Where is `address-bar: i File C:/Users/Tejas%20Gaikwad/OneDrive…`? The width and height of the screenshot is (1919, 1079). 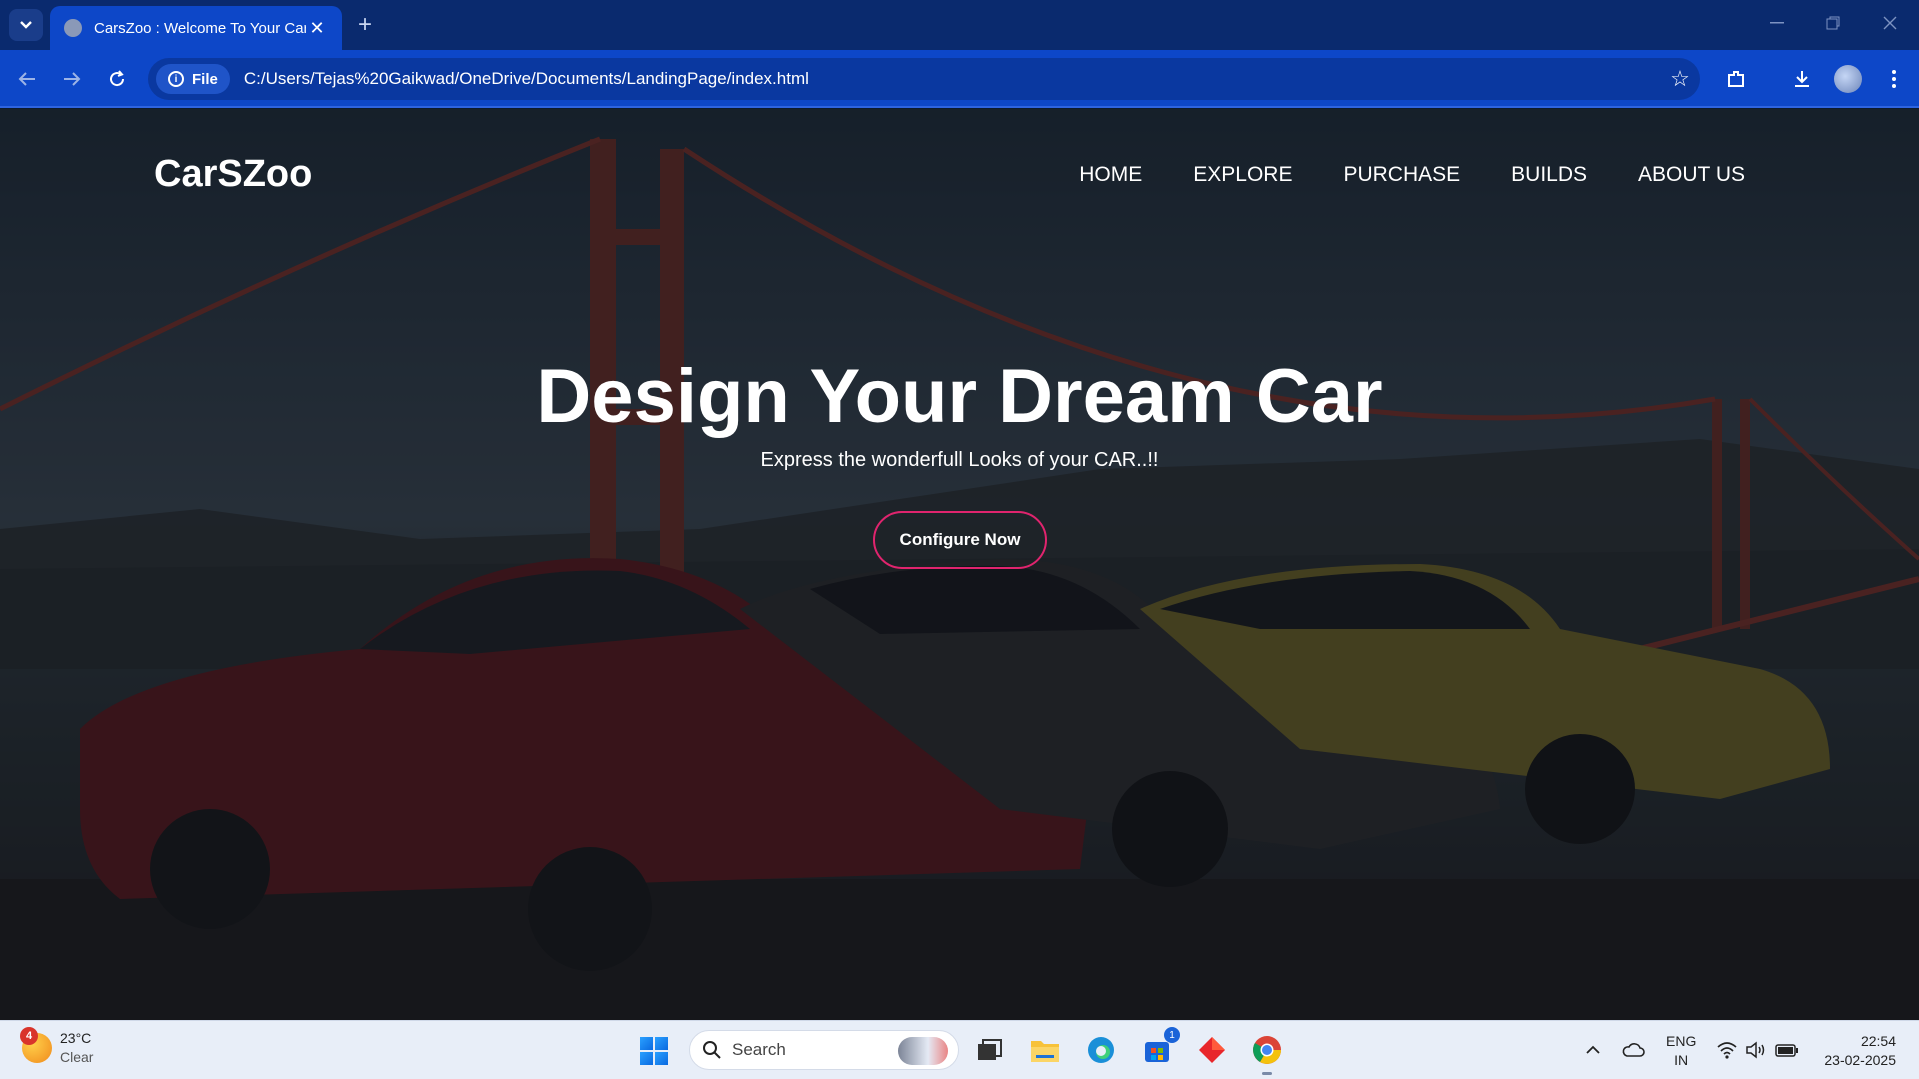
address-bar: i File C:/Users/Tejas%20Gaikwad/OneDrive… is located at coordinates (924, 79).